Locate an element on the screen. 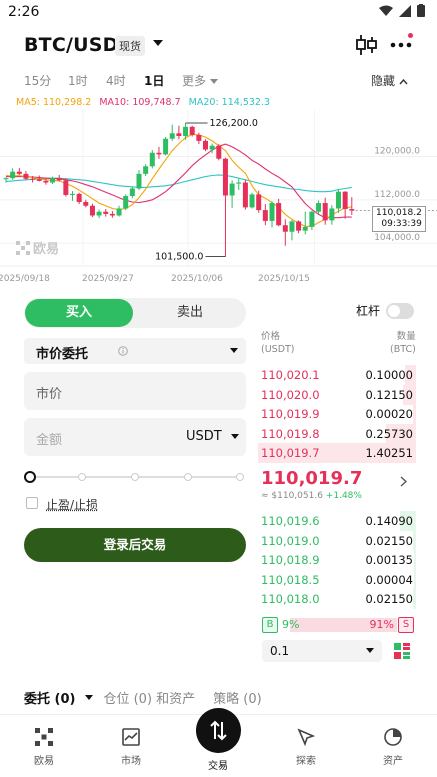 This screenshot has height=777, width=437. nav-trade-label: 交易 is located at coordinates (218, 766).